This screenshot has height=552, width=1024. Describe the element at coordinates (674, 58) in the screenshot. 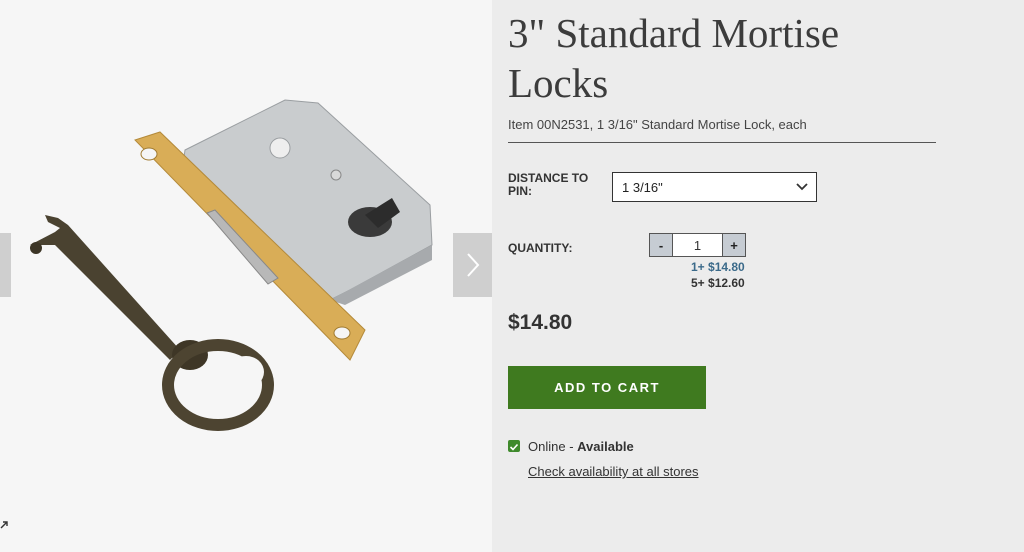

I see `product-title: 3" Standard Mortise Locks` at that location.